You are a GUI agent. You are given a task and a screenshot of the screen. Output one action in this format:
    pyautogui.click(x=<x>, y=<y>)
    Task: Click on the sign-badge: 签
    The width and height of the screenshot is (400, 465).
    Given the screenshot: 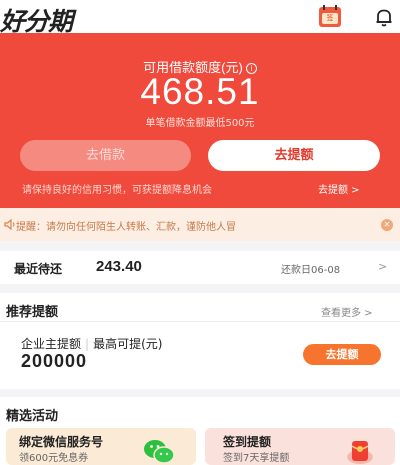 What is the action you would take?
    pyautogui.click(x=330, y=18)
    